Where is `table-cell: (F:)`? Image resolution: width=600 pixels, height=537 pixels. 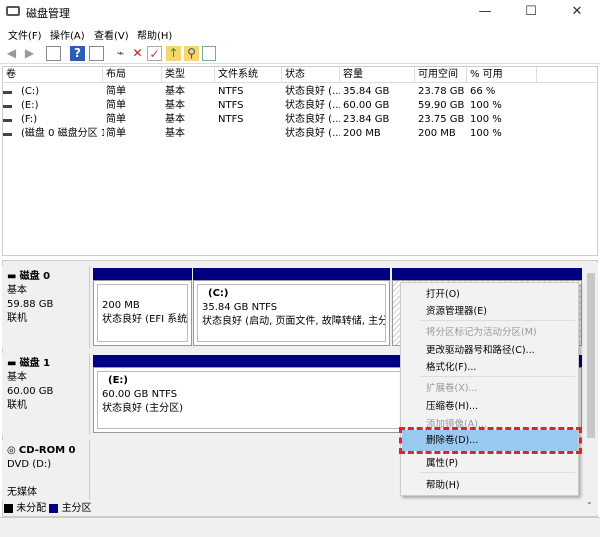 table-cell: (F:) is located at coordinates (29, 119).